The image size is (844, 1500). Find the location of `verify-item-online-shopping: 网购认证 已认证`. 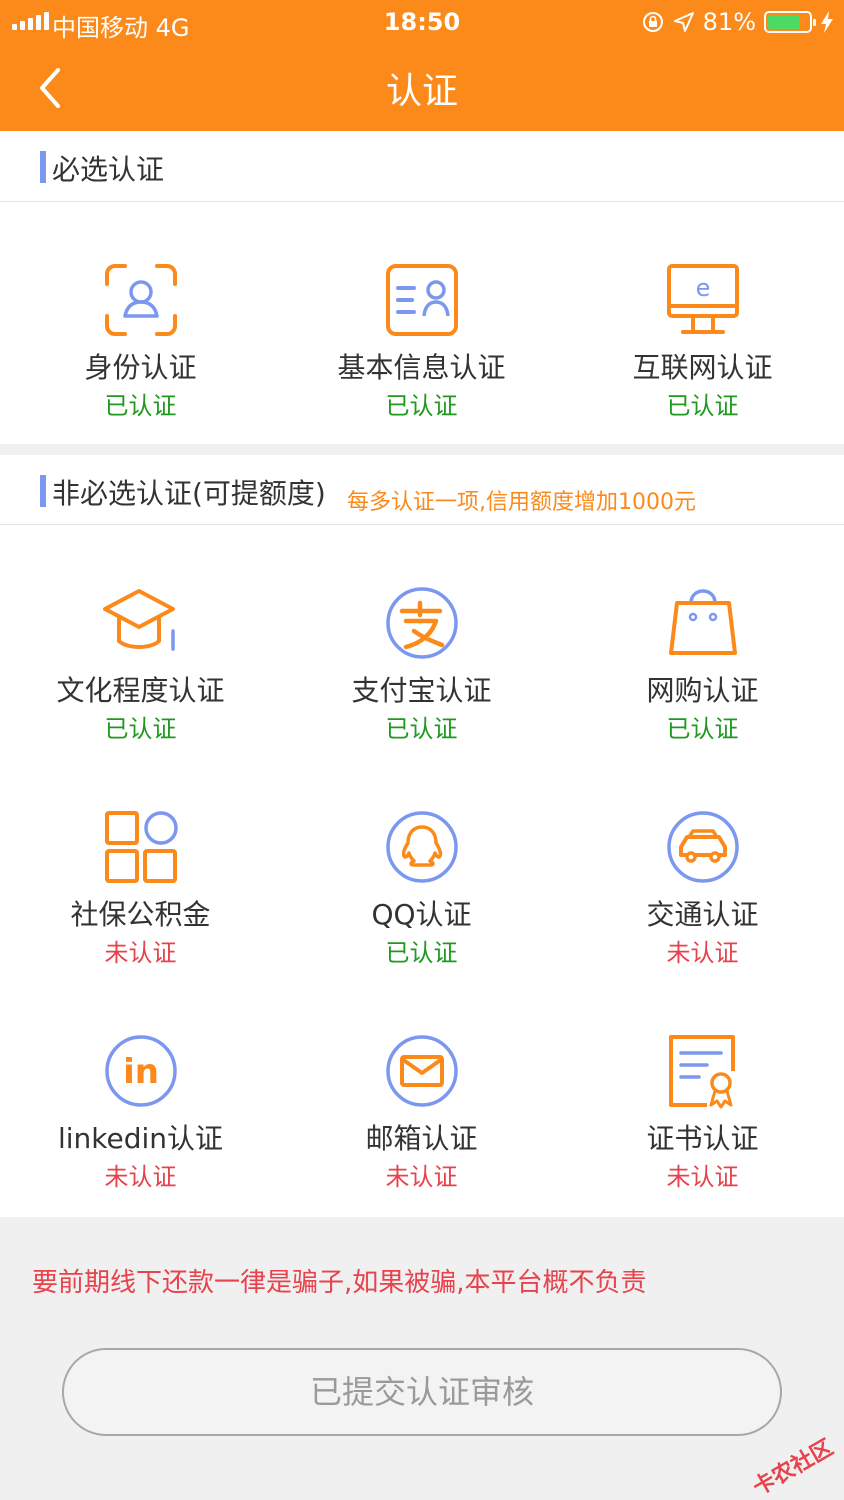

verify-item-online-shopping: 网购认证 已认证 is located at coordinates (702, 665).